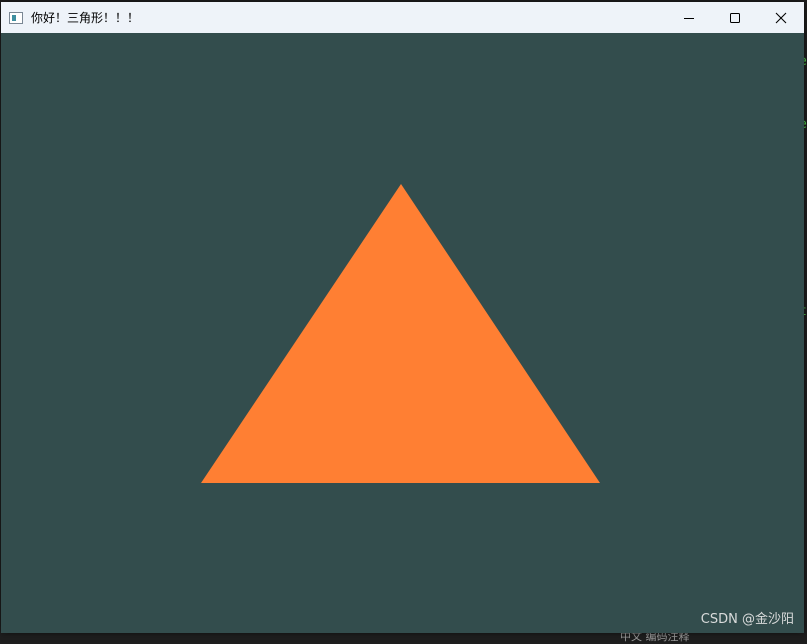  I want to click on window-controls, so click(735, 17).